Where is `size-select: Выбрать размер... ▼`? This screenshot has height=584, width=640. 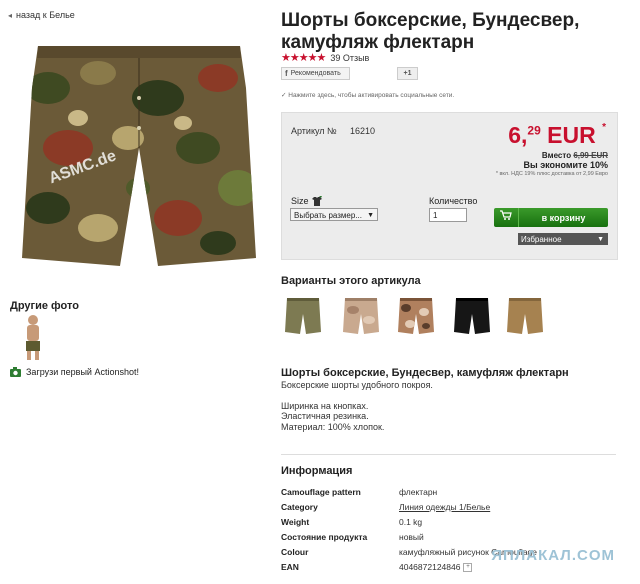 size-select: Выбрать размер... ▼ is located at coordinates (334, 214).